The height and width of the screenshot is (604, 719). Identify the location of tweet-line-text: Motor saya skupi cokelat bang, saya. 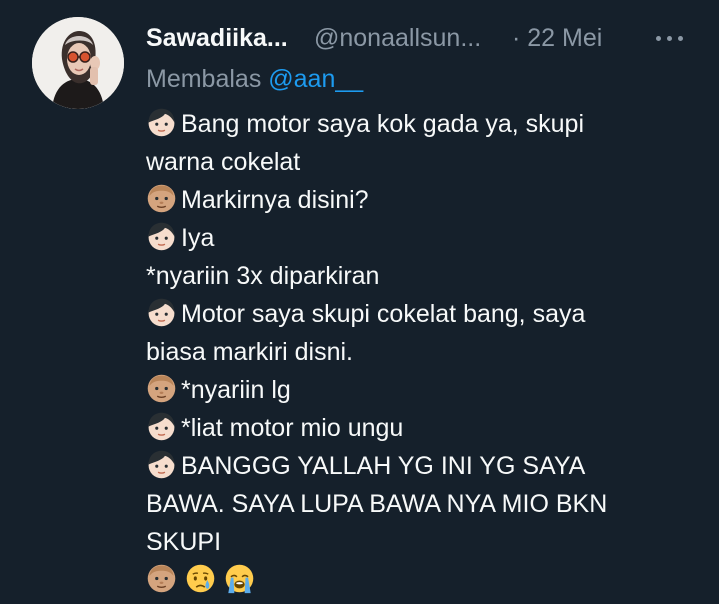
(383, 314).